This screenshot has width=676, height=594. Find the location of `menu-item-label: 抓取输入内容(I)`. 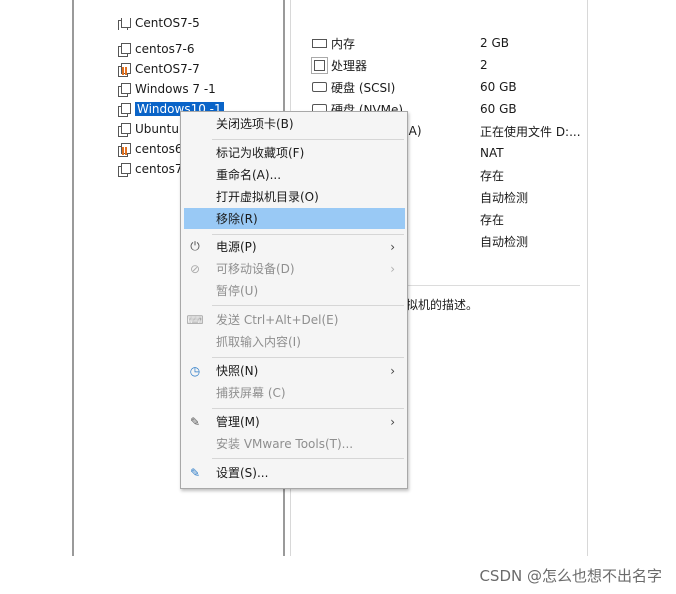

menu-item-label: 抓取输入内容(I) is located at coordinates (258, 342).